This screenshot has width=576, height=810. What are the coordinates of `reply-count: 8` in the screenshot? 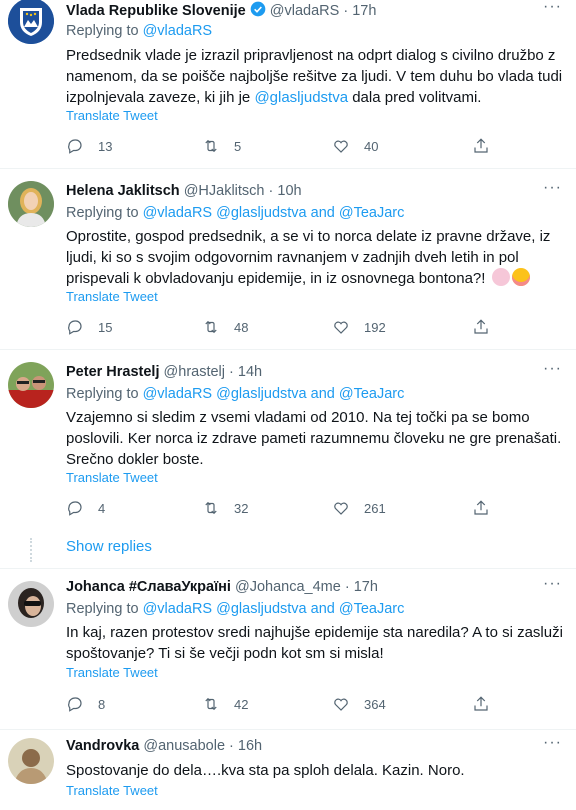 It's located at (102, 704).